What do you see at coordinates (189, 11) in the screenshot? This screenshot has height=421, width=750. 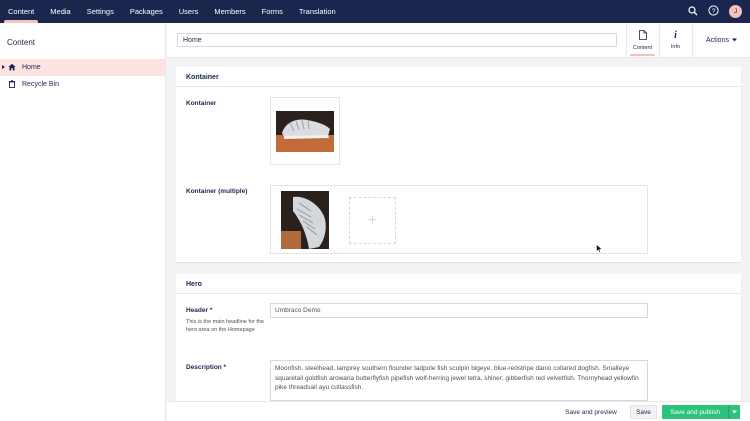 I see `nav-users: Users` at bounding box center [189, 11].